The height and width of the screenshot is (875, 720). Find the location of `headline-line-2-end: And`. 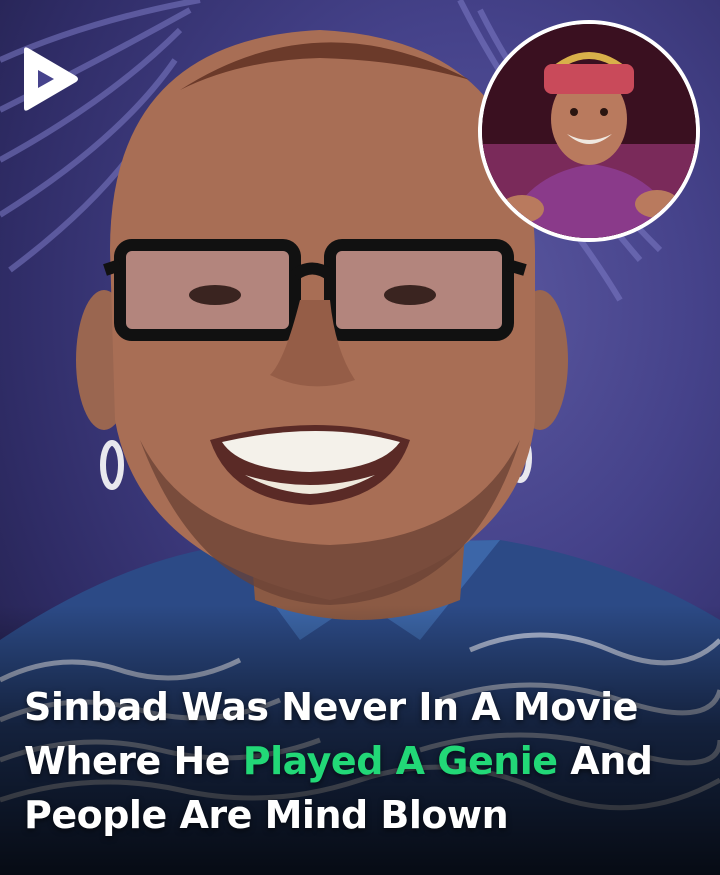

headline-line-2-end: And is located at coordinates (605, 761).